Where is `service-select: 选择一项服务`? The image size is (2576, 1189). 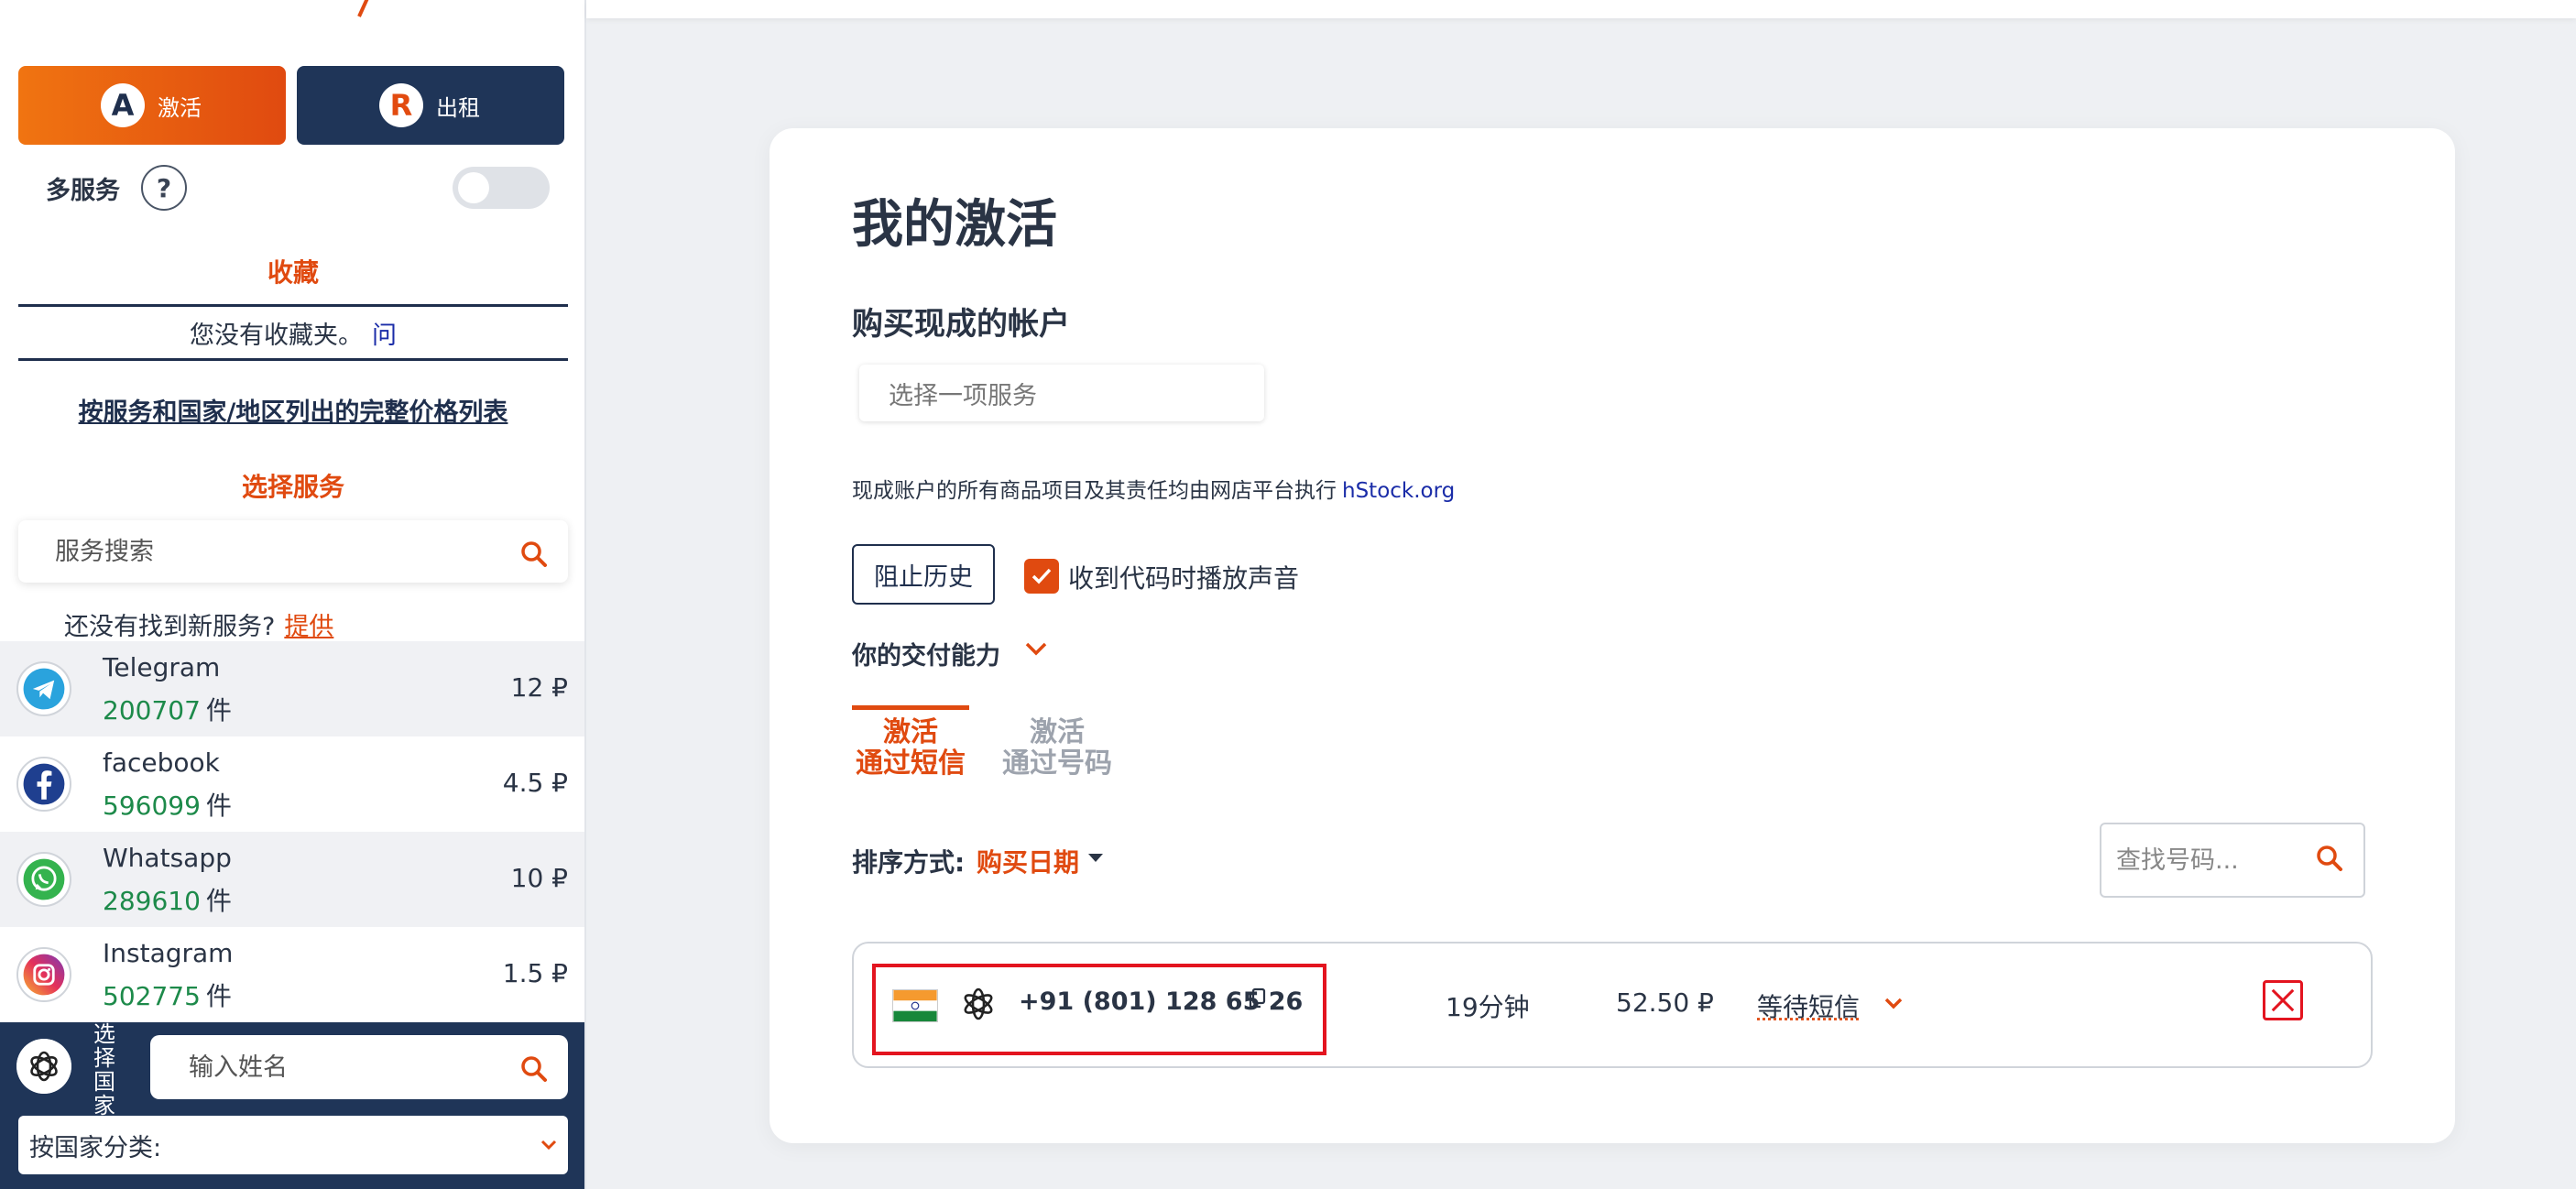
service-select: 选择一项服务 is located at coordinates (1062, 393).